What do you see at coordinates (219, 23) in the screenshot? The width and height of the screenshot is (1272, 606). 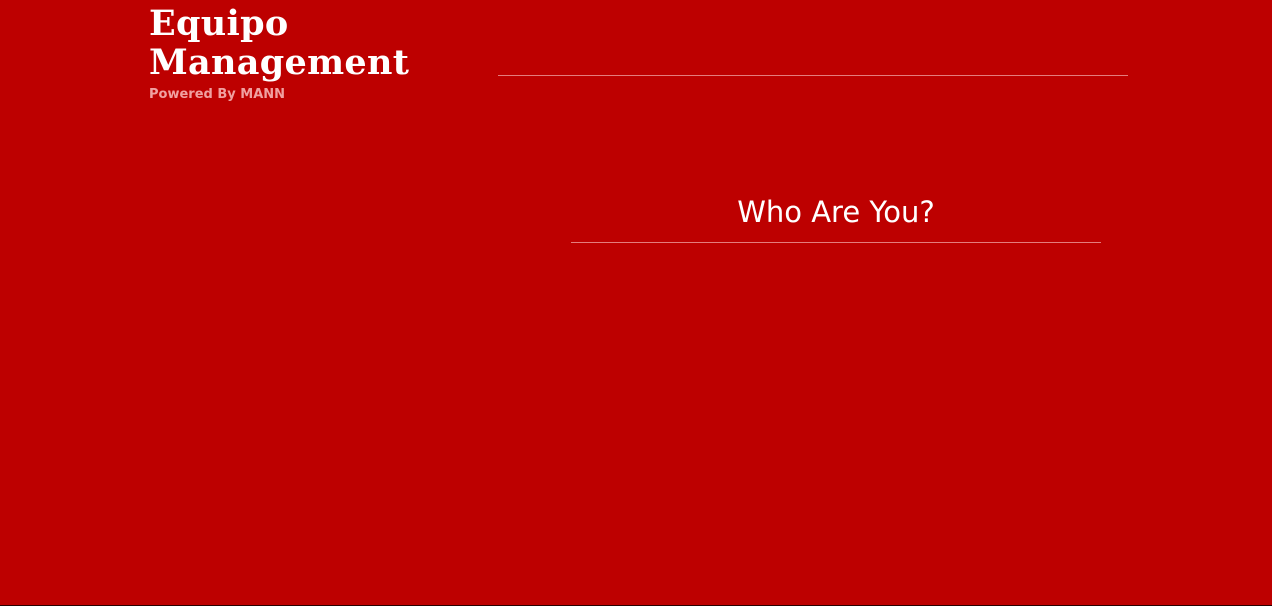 I see `app-title-line-1: Equipo` at bounding box center [219, 23].